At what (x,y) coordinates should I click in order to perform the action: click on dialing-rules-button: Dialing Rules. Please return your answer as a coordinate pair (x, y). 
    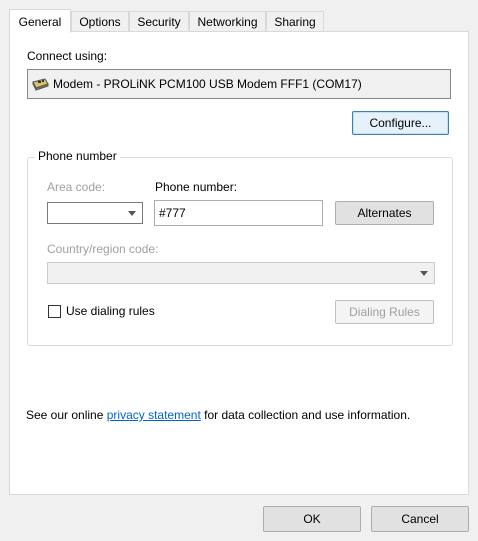
    Looking at the image, I should click on (384, 312).